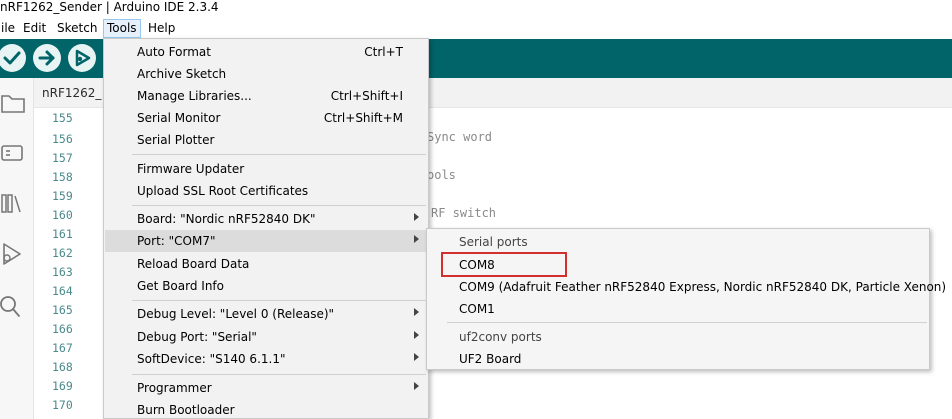 Image resolution: width=952 pixels, height=419 pixels. What do you see at coordinates (34, 28) in the screenshot?
I see `menu-edit: Edit` at bounding box center [34, 28].